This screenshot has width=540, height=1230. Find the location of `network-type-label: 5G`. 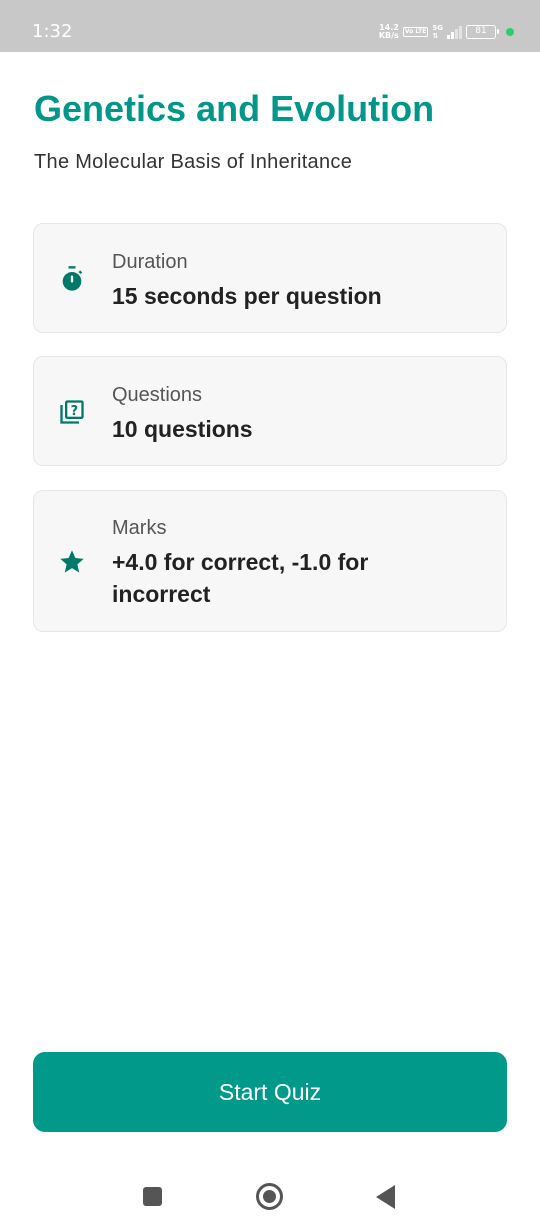

network-type-label: 5G is located at coordinates (437, 28).